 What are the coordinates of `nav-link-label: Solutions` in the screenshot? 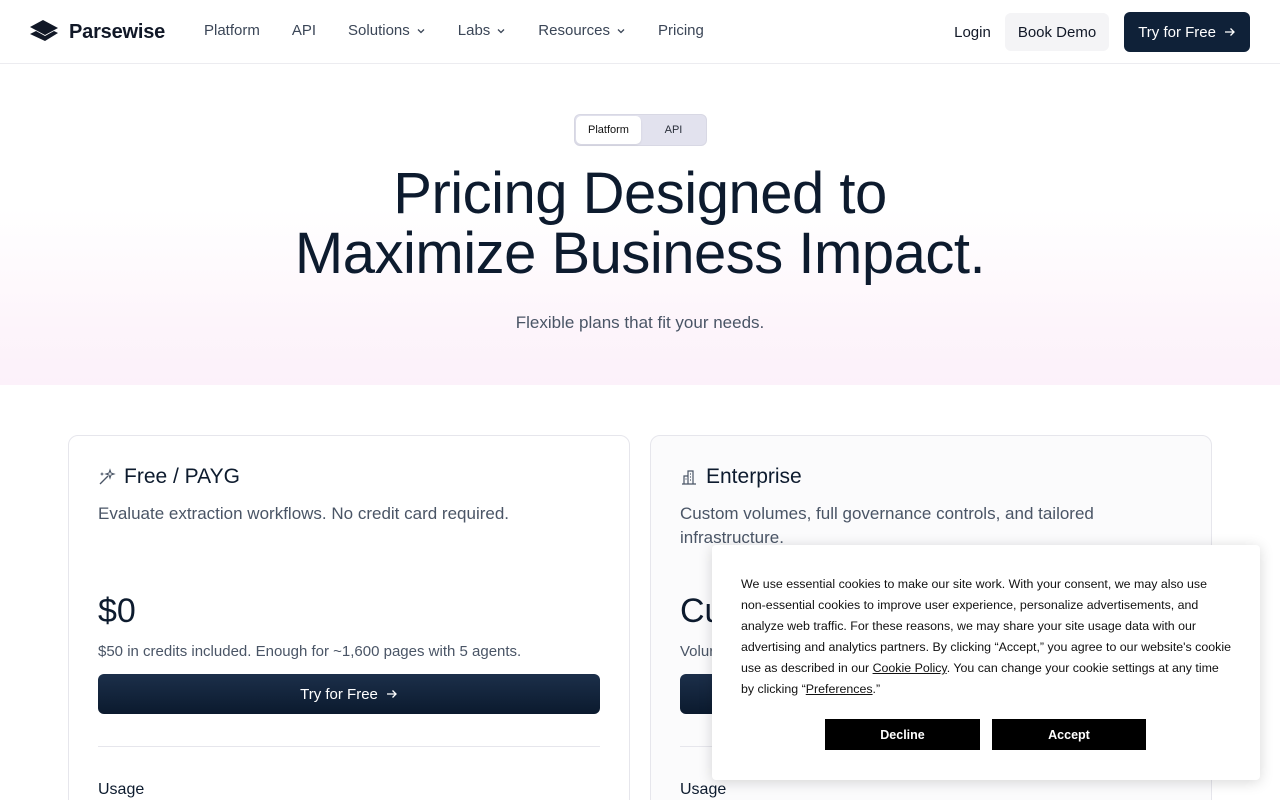 It's located at (379, 30).